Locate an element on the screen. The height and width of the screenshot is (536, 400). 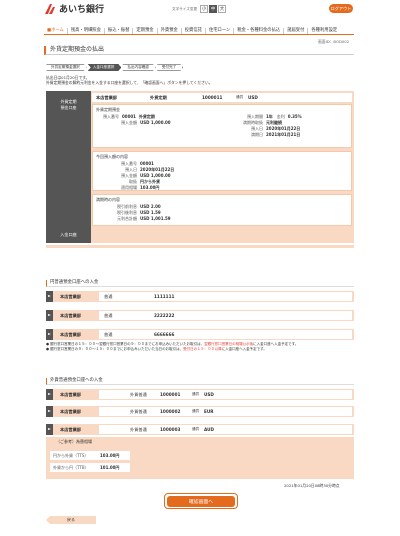
fx-account-row: 本店営業部 外貨普通 1000001 通貨 USD is located at coordinates (200, 394).